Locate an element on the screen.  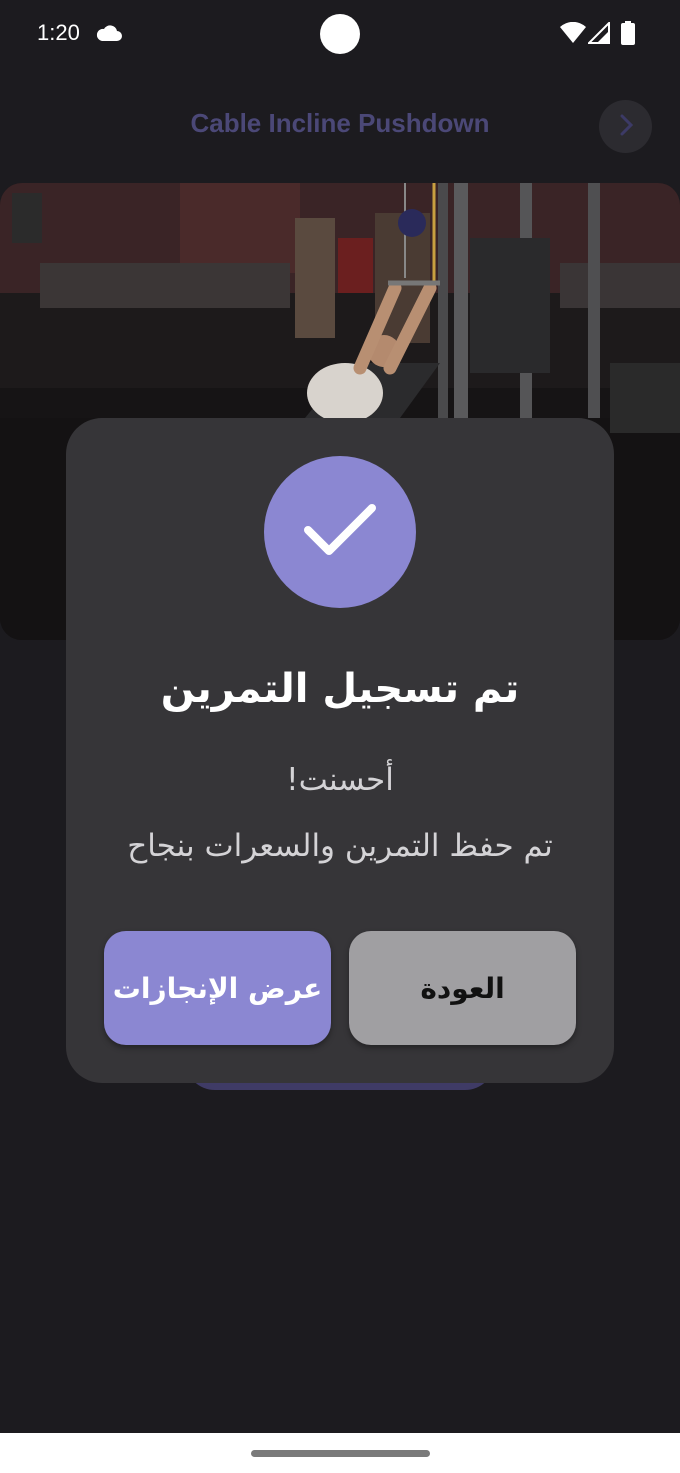
navigation-bar is located at coordinates (340, 1453).